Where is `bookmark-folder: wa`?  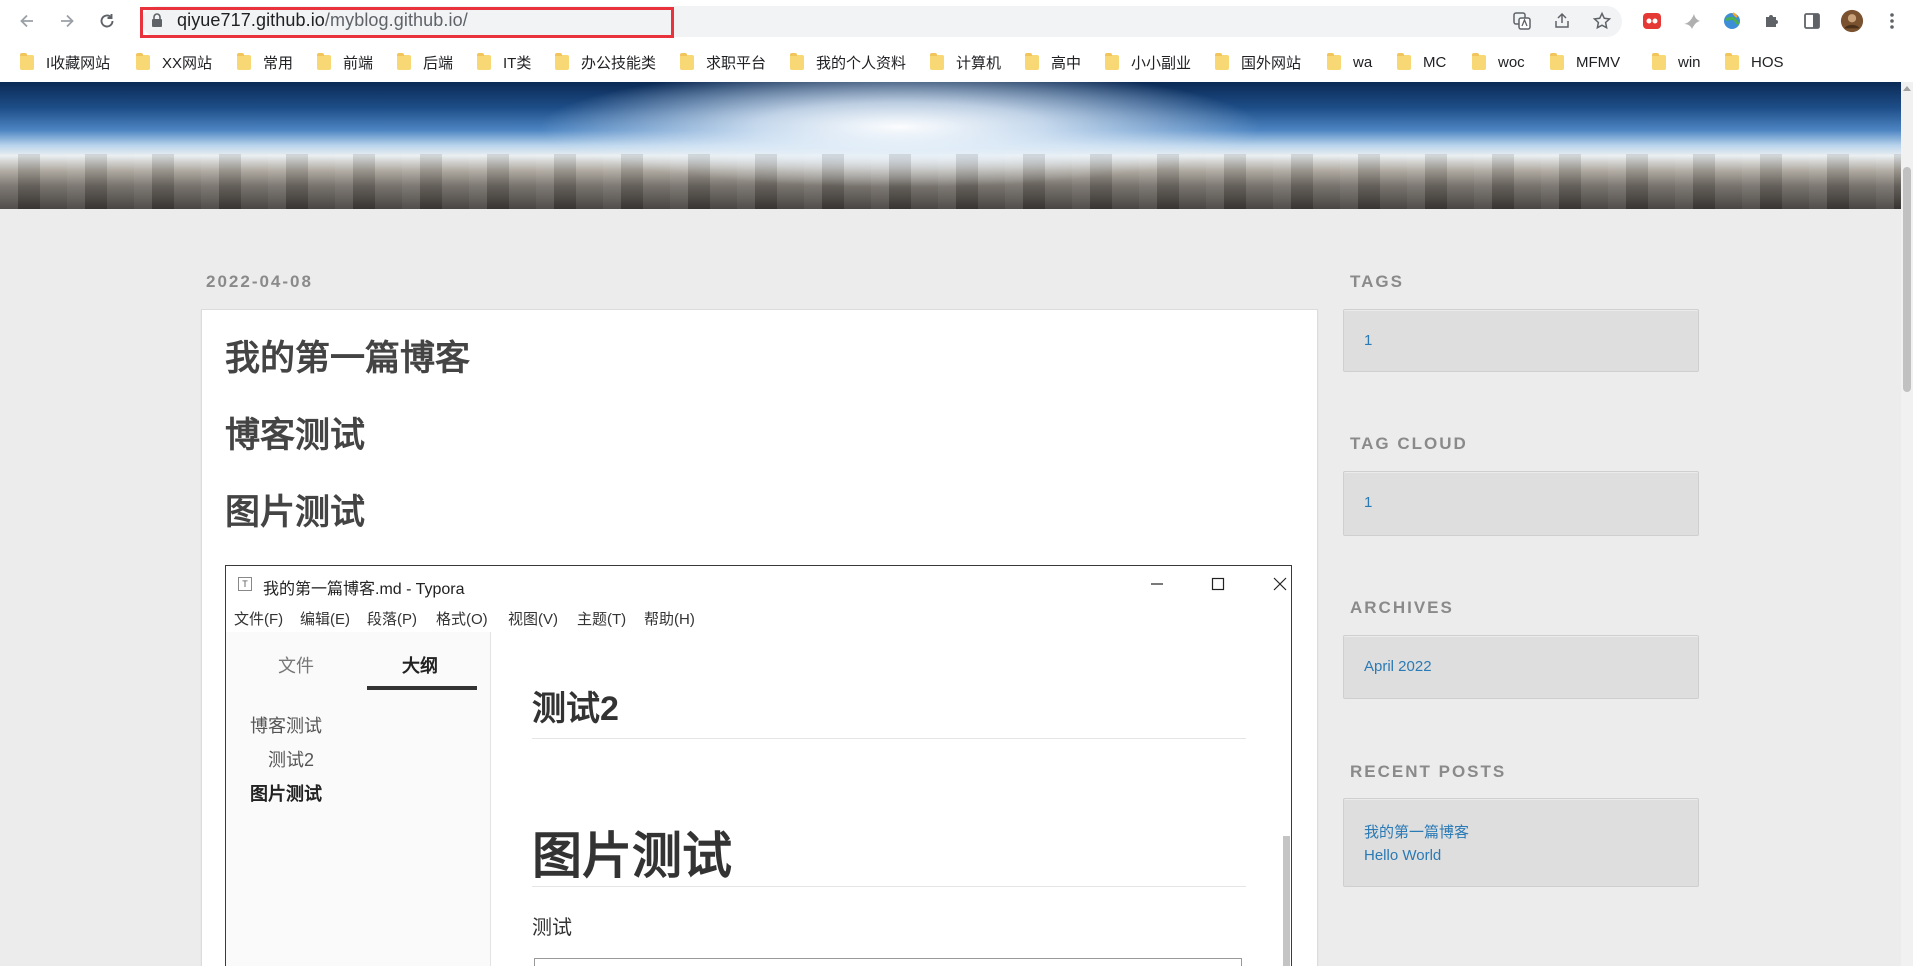
bookmark-folder: wa is located at coordinates (1349, 62).